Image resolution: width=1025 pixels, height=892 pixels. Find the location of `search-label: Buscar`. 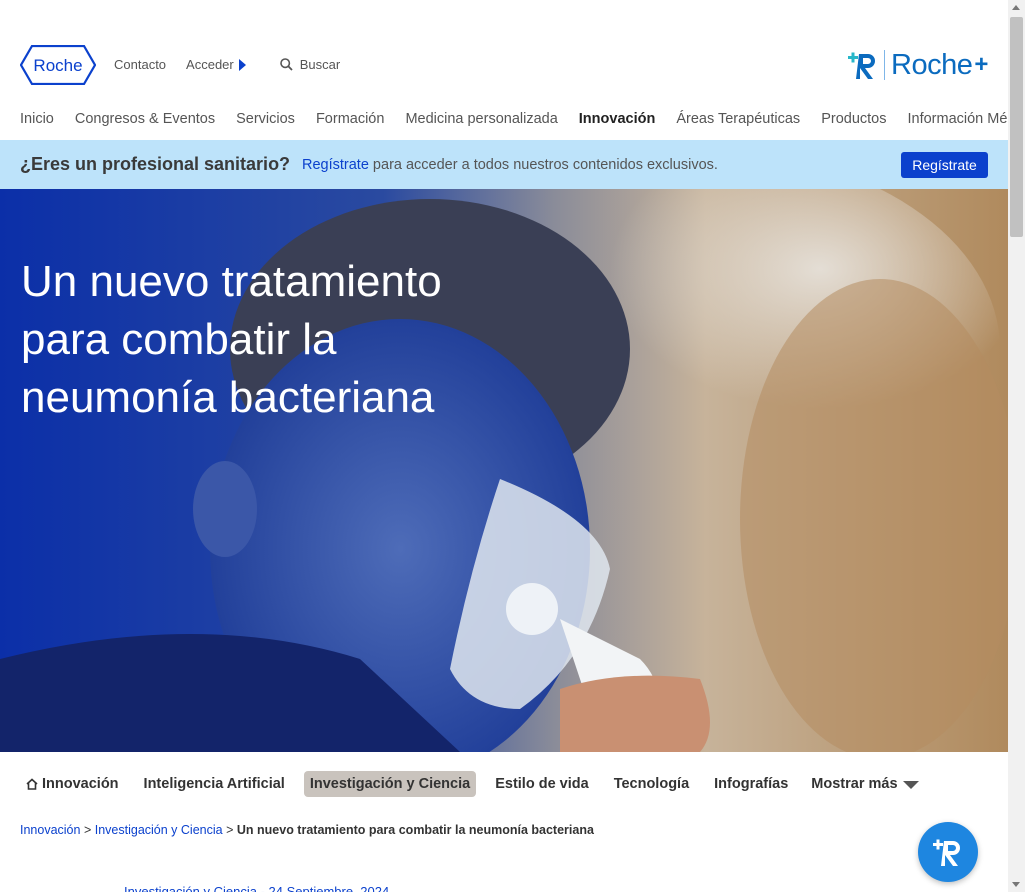

search-label: Buscar is located at coordinates (320, 64).